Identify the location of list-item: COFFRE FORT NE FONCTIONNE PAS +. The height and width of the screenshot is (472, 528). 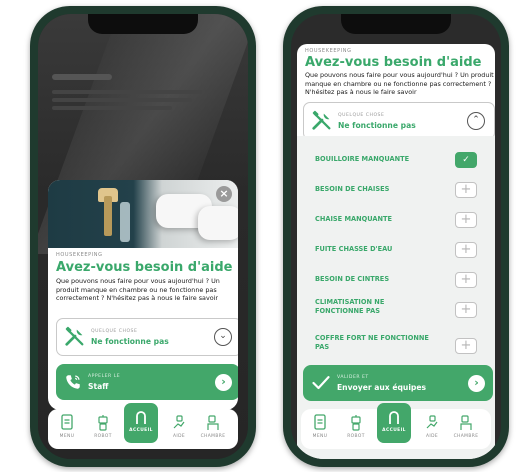
(396, 345).